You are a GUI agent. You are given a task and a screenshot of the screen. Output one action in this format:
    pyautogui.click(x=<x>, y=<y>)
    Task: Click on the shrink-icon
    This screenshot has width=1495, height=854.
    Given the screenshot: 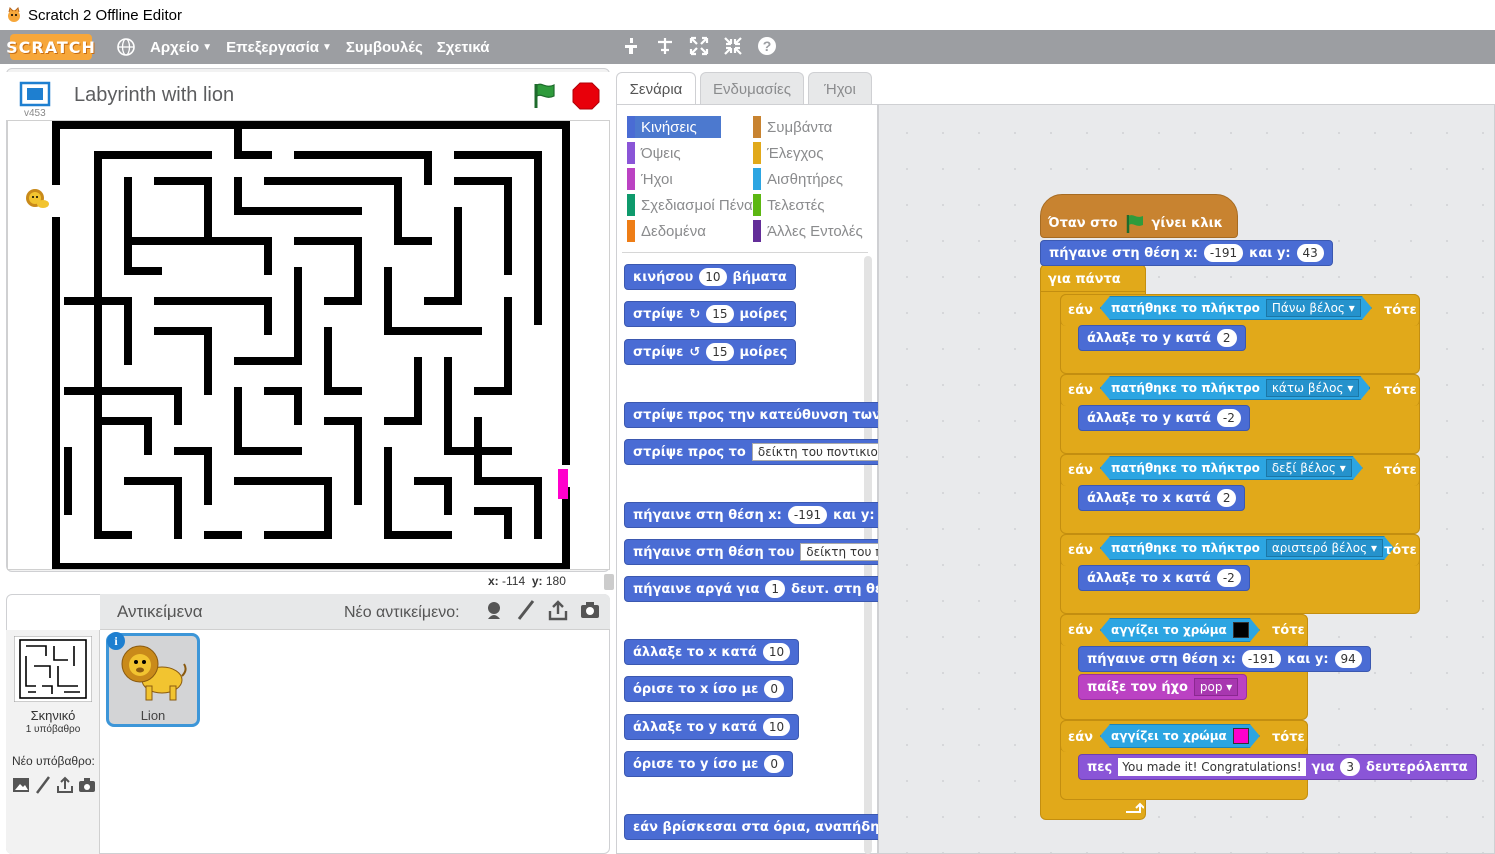 What is the action you would take?
    pyautogui.click(x=733, y=46)
    